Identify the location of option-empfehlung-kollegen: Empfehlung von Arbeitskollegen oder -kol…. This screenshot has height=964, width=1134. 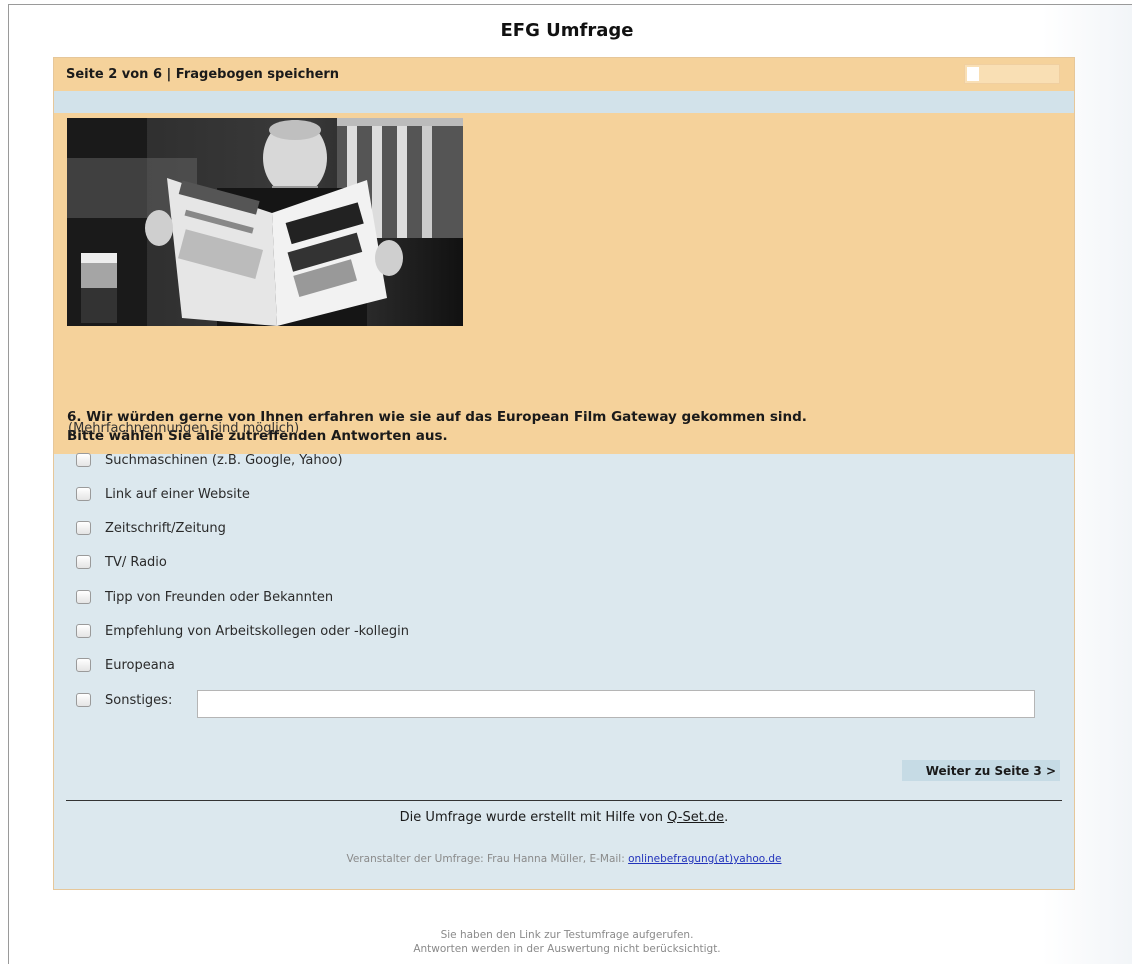
(242, 631).